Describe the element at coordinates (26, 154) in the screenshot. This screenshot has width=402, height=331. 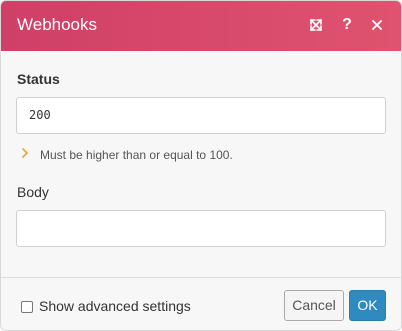
I see `chevron-right-icon` at that location.